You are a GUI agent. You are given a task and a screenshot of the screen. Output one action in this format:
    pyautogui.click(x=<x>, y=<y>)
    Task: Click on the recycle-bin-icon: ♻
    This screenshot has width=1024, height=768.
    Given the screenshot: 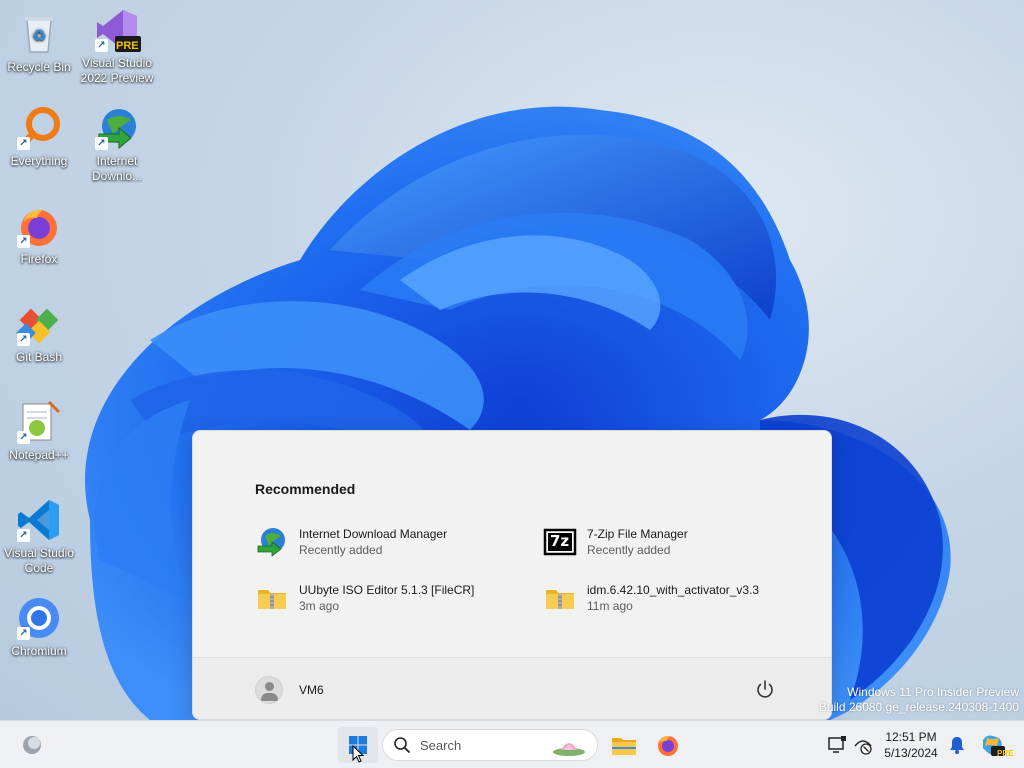 What is the action you would take?
    pyautogui.click(x=39, y=34)
    